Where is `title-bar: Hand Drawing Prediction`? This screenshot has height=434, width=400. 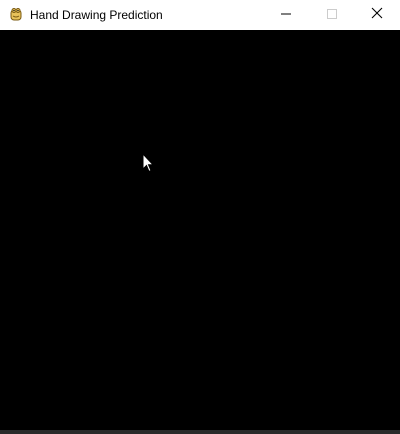 title-bar: Hand Drawing Prediction is located at coordinates (200, 15).